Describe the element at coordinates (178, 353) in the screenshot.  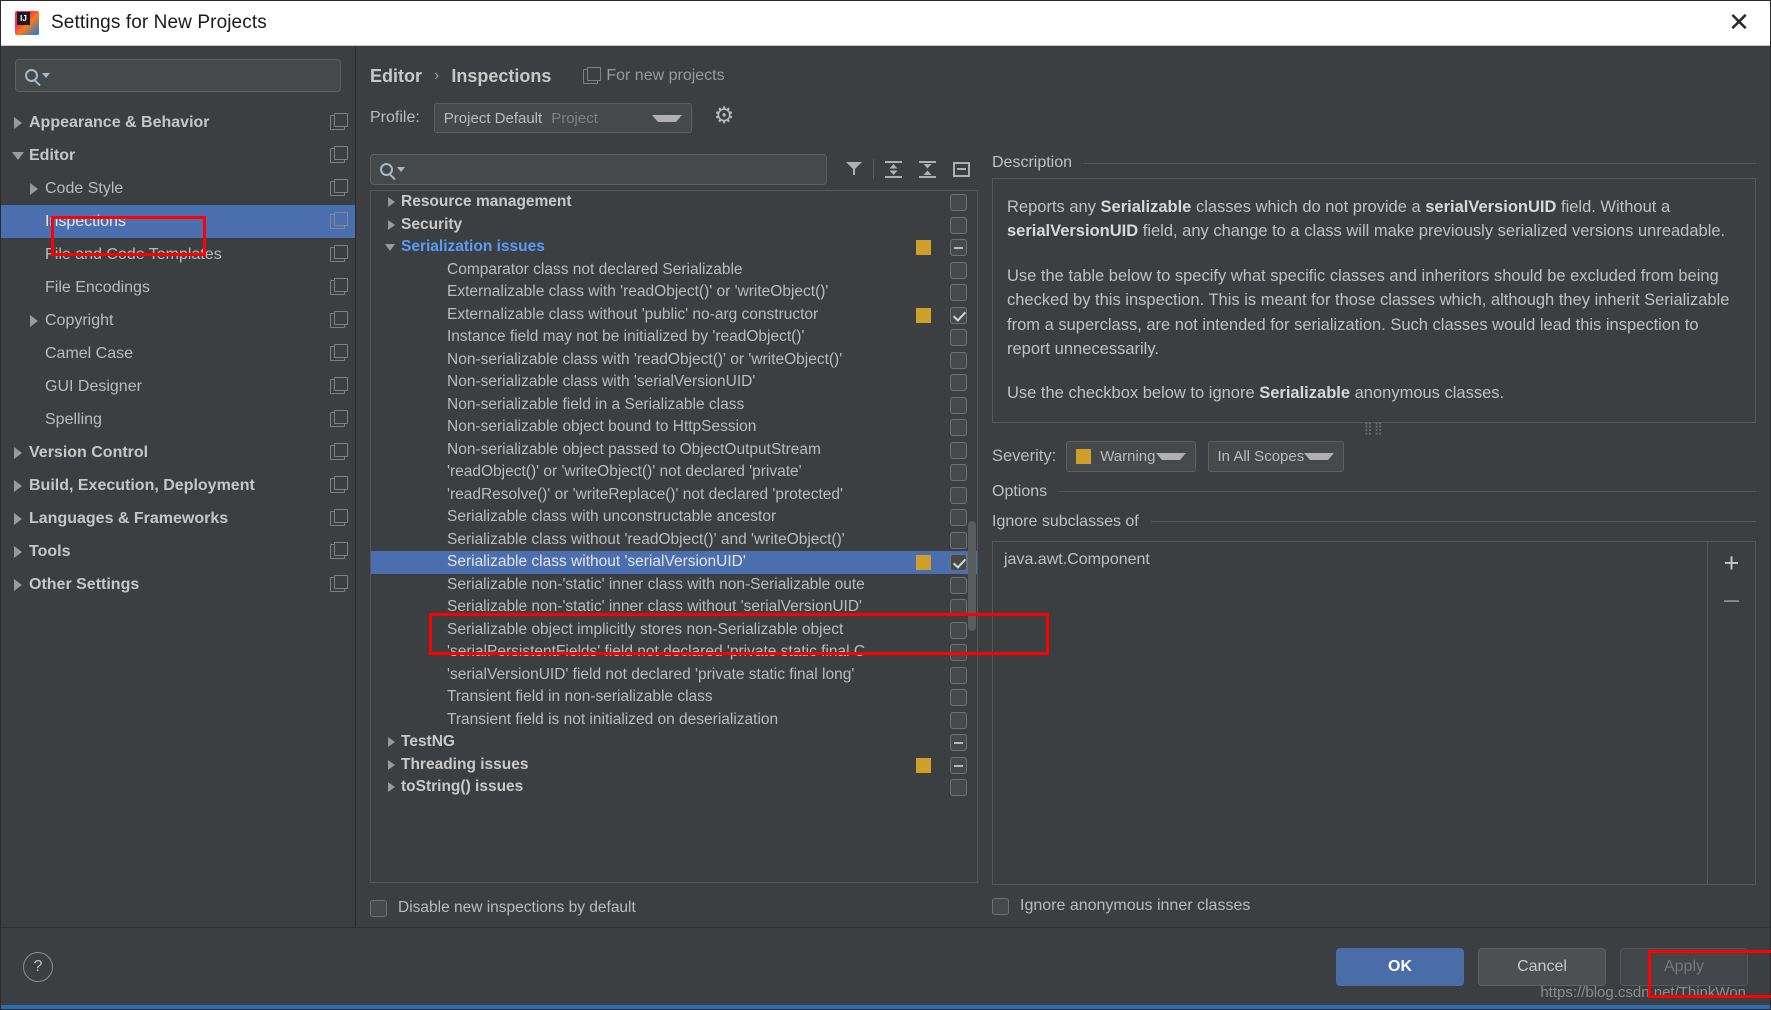
I see `sidebar-item-camel-case: Camel Case` at that location.